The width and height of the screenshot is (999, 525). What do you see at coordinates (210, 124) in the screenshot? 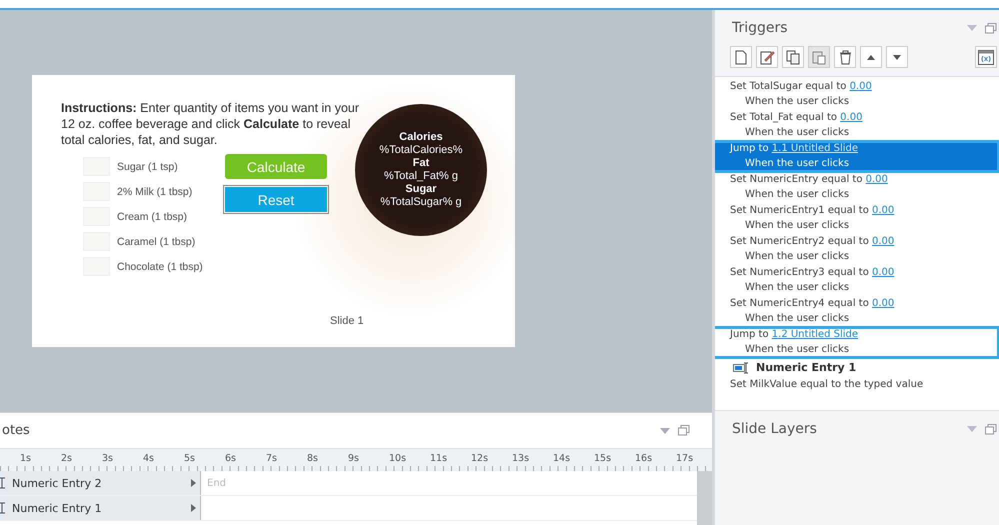
I see `instructions-text: Instructions: Enter quantity of items you want in your 12 oz. coffee beverage and click Calculate to reveal total calories, fat, and sugar.` at bounding box center [210, 124].